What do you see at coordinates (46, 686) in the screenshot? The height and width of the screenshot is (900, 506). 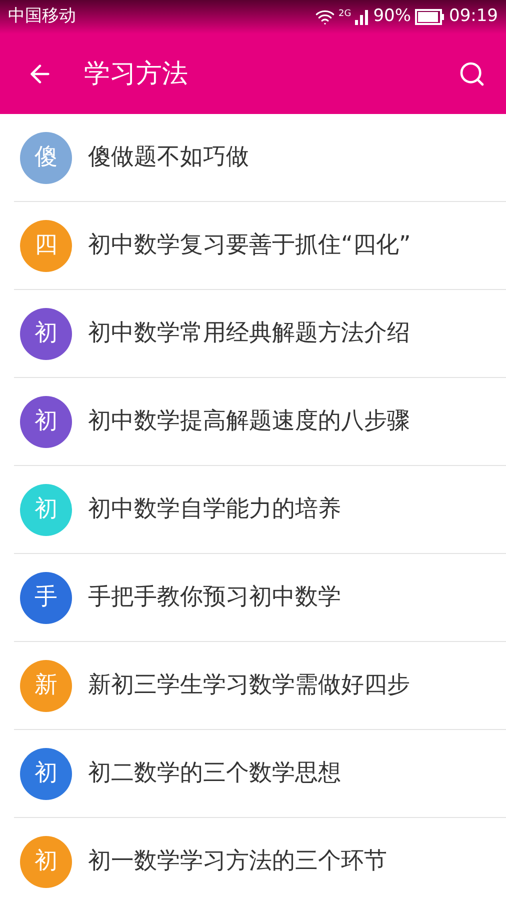 I see `letter-avatar: 新` at bounding box center [46, 686].